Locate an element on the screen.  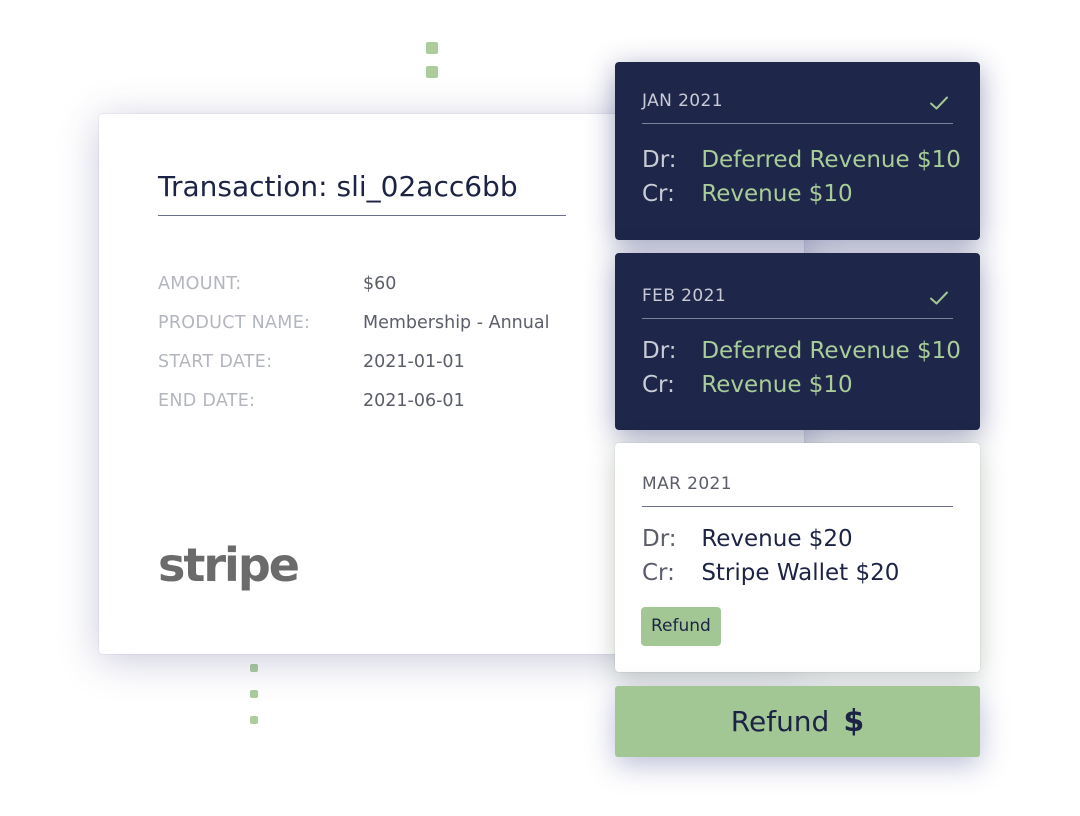
period-header: JAN 2021 is located at coordinates (797, 93).